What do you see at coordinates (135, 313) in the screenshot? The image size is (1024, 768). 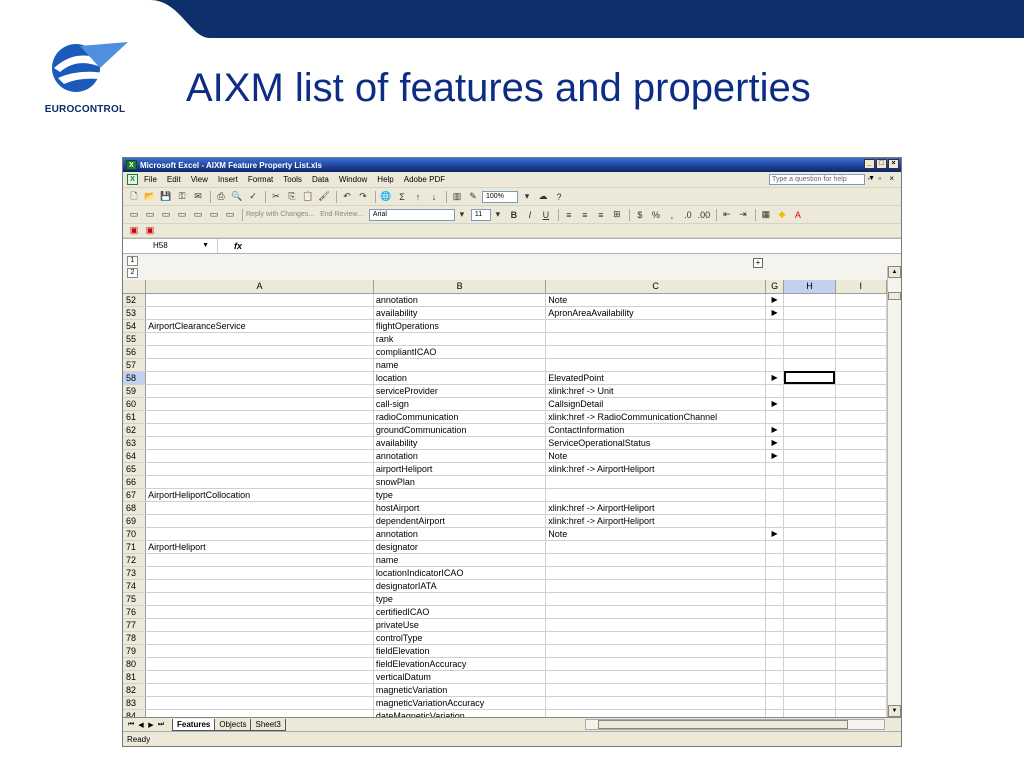 I see `row-header: 53` at bounding box center [135, 313].